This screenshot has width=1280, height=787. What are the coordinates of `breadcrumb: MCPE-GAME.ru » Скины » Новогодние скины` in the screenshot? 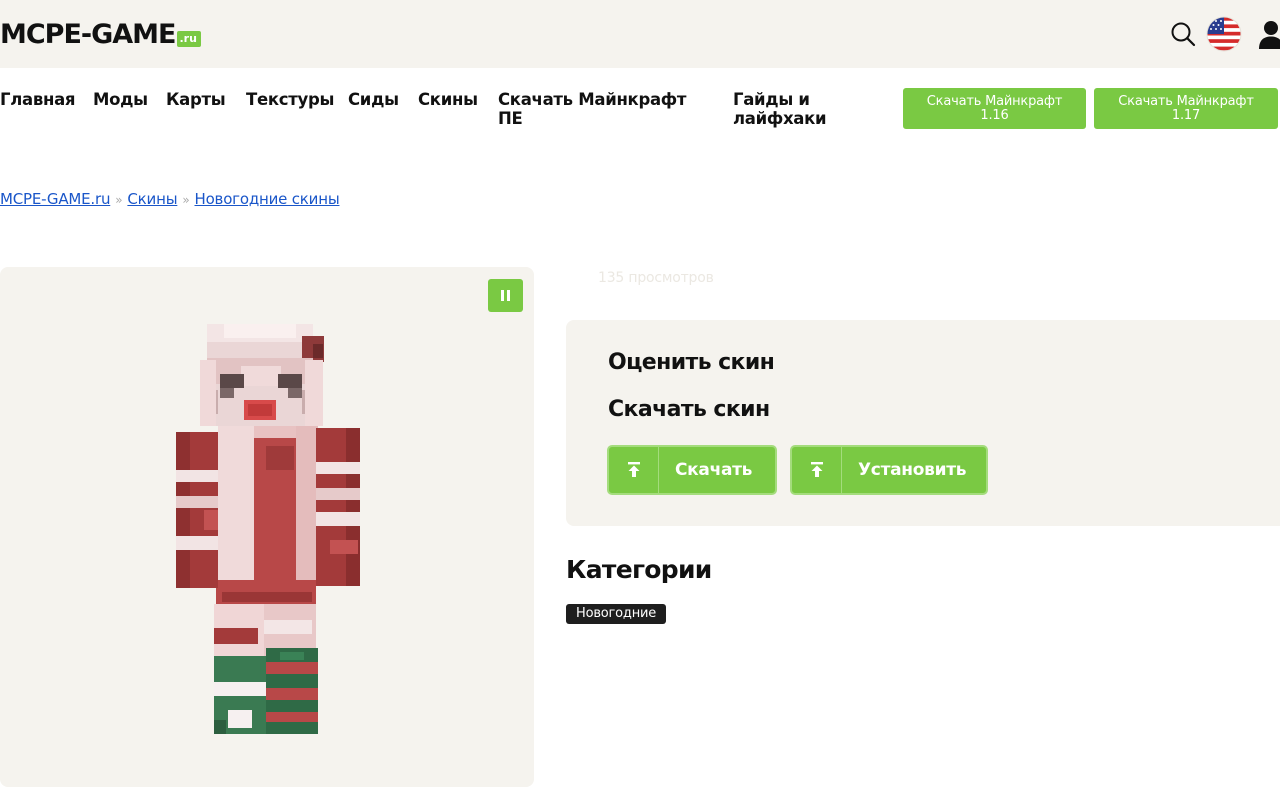 It's located at (170, 199).